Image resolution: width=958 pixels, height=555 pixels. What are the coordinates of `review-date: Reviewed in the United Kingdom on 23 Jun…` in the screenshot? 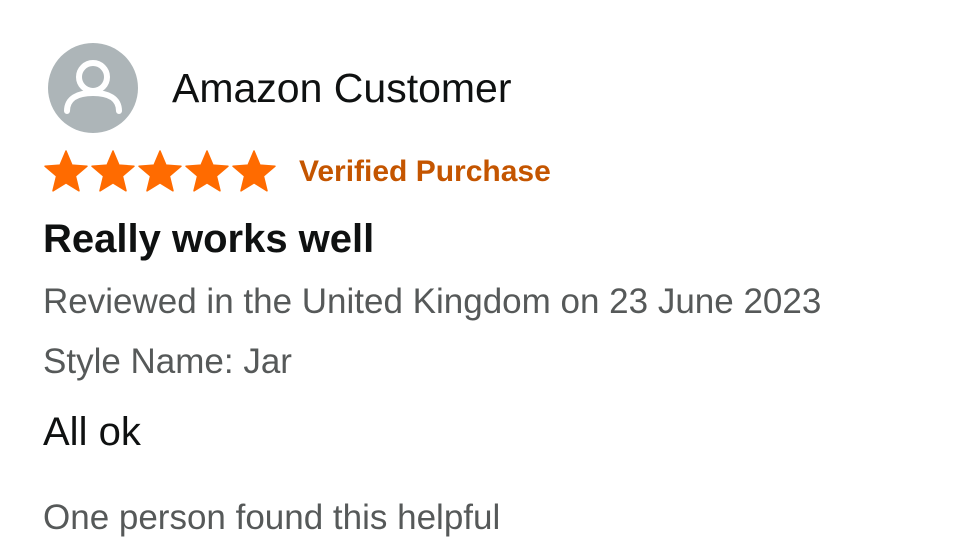 It's located at (432, 301).